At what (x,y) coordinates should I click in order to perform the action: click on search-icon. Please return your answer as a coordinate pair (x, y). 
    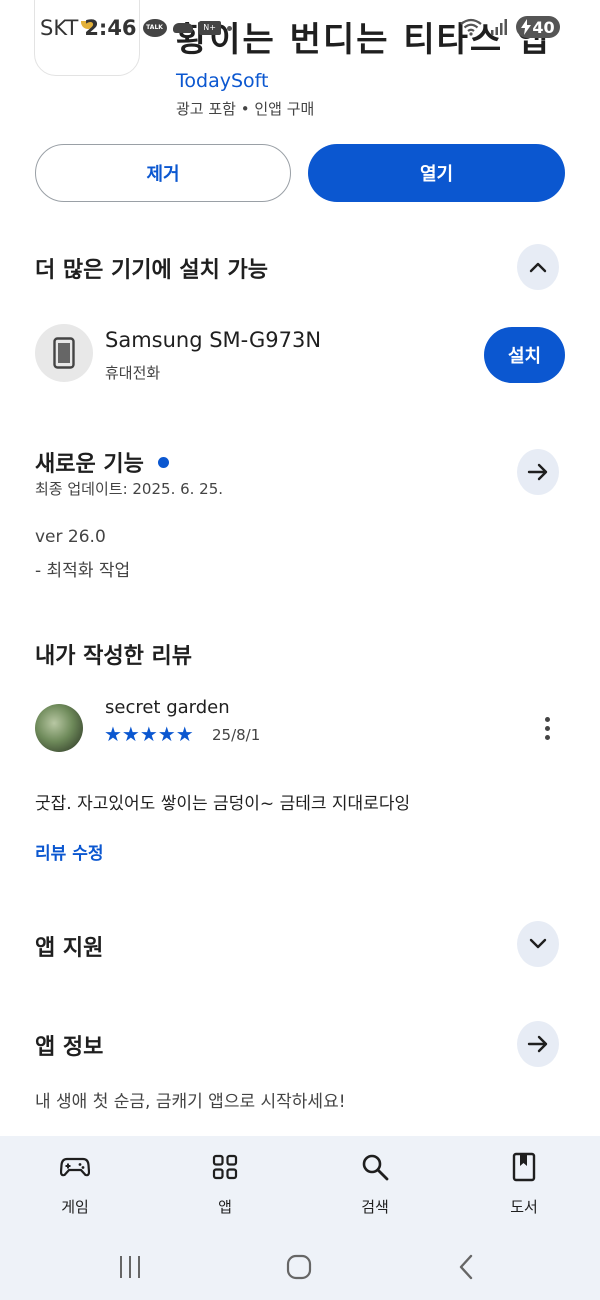
    Looking at the image, I should click on (375, 1167).